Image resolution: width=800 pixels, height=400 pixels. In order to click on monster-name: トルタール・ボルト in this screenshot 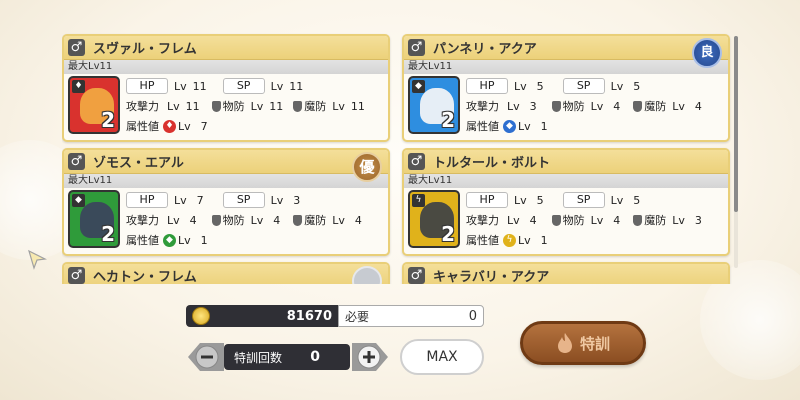, I will do `click(492, 163)`.